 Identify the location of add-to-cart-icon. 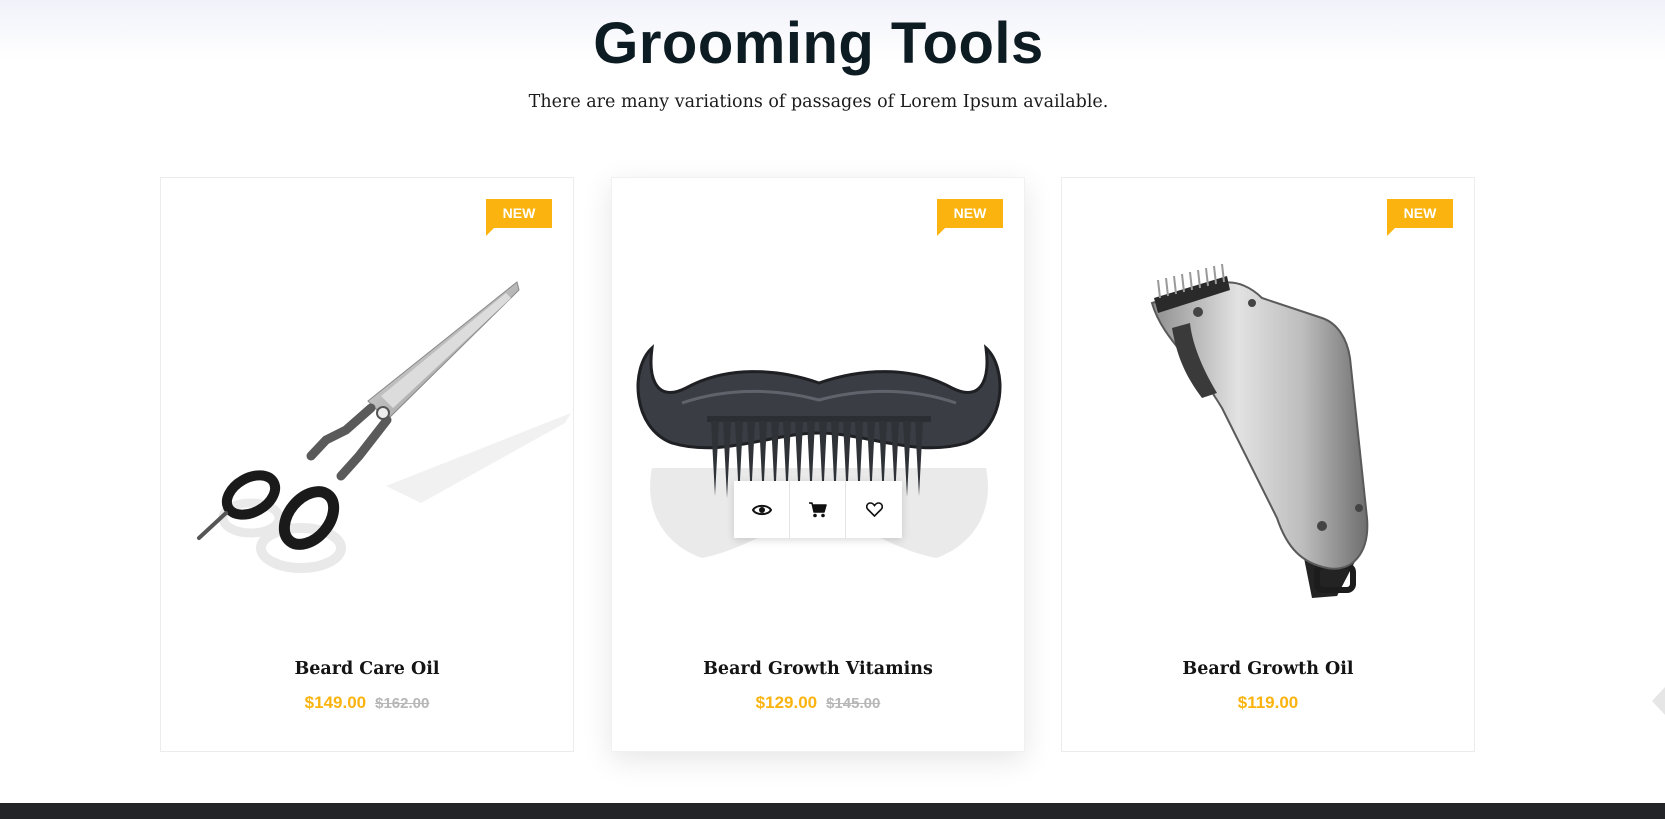
(817, 509).